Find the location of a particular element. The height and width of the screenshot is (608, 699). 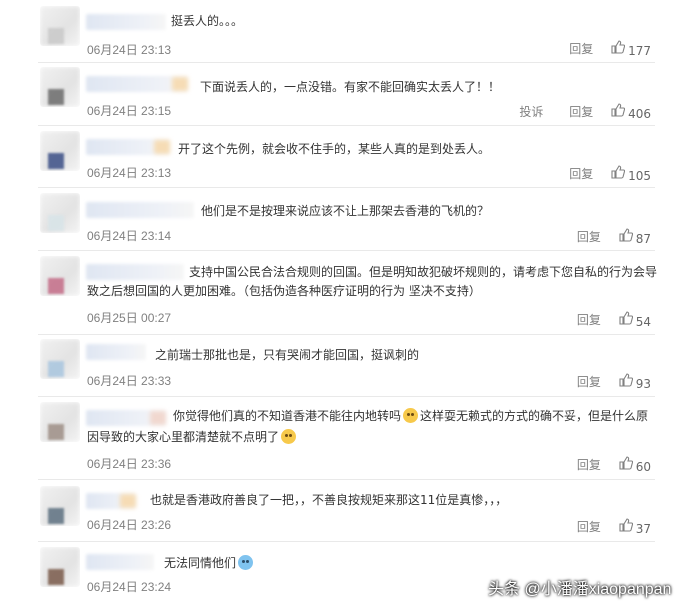

like-count: 54 is located at coordinates (643, 321).